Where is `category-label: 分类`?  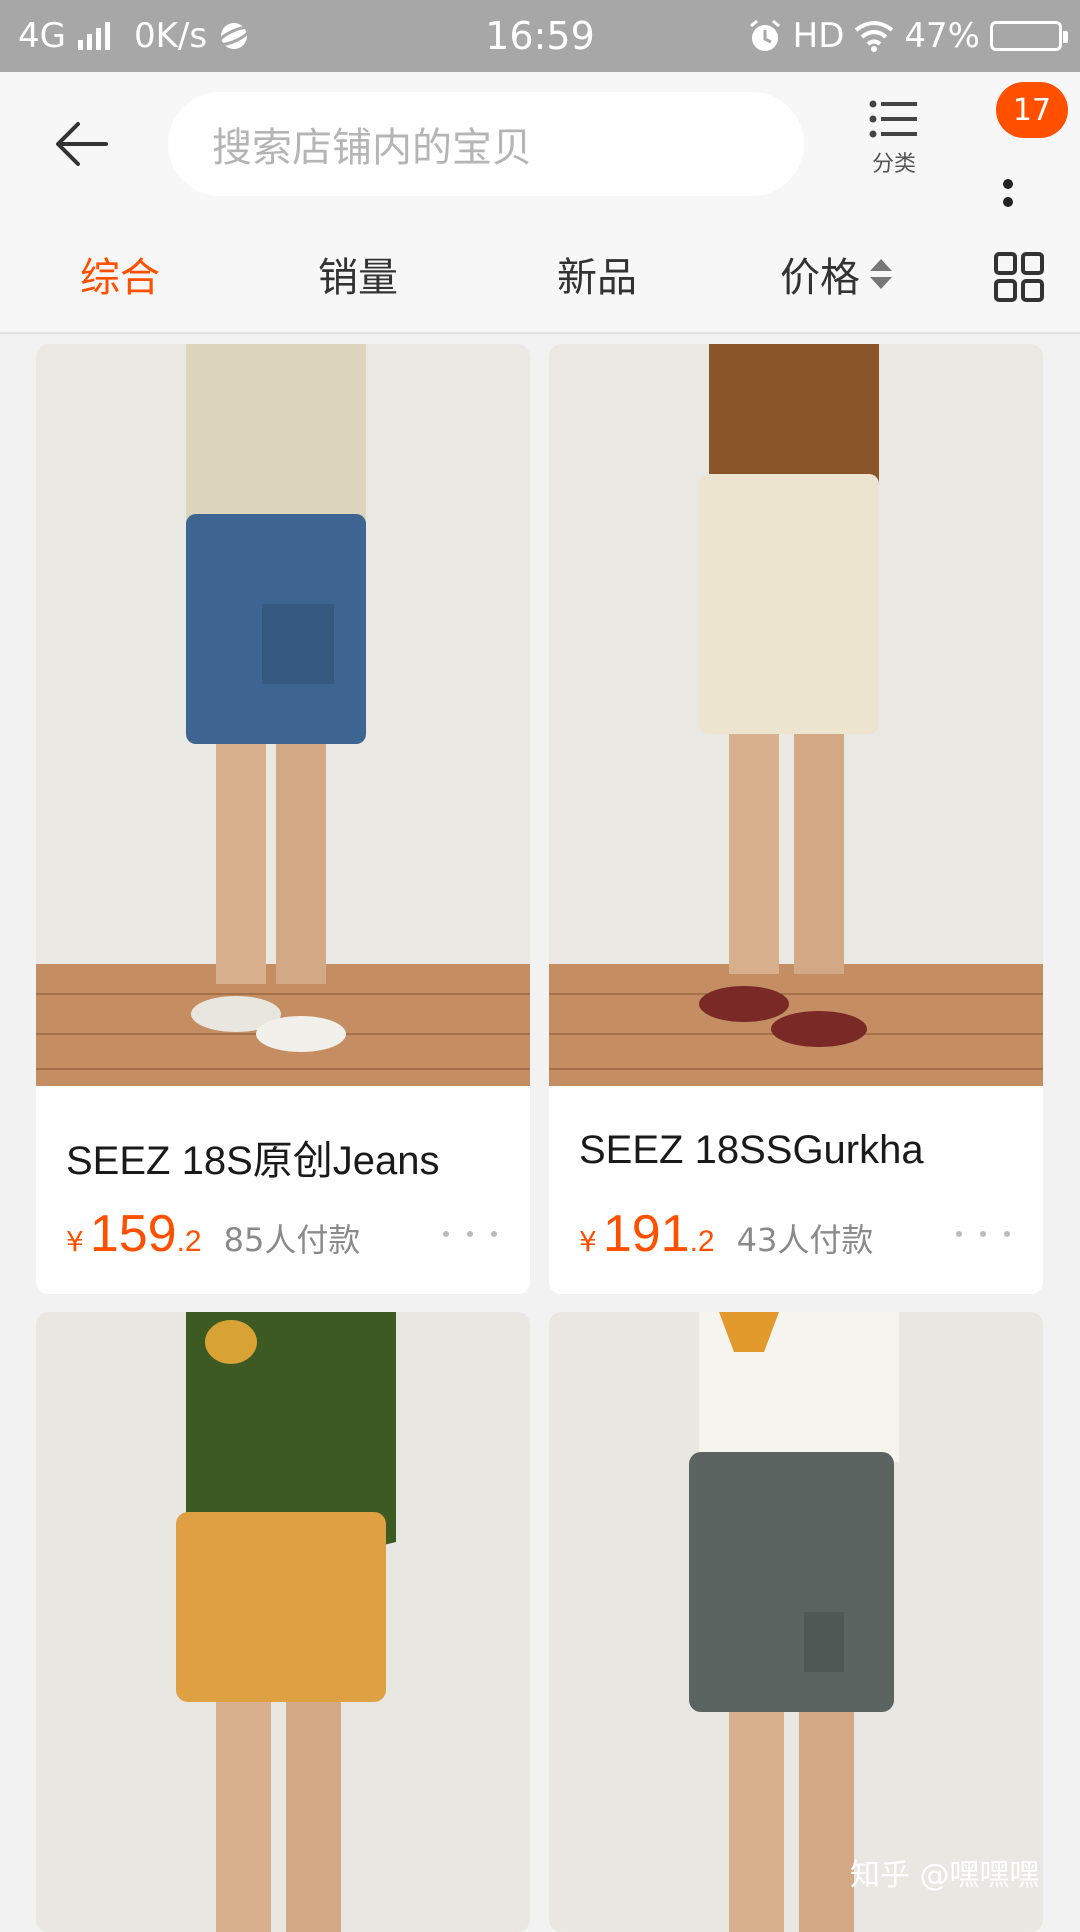
category-label: 分类 is located at coordinates (893, 164).